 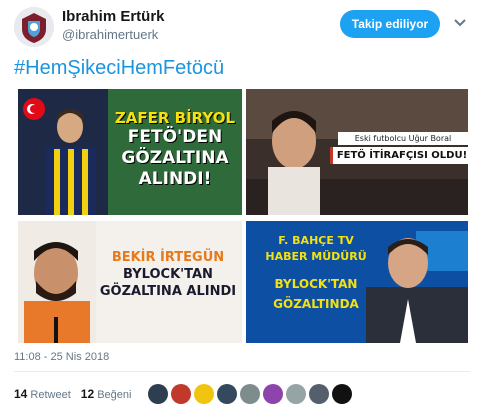 I want to click on photo-3-line-3: GÖZALTINA ALINDI, so click(x=168, y=291).